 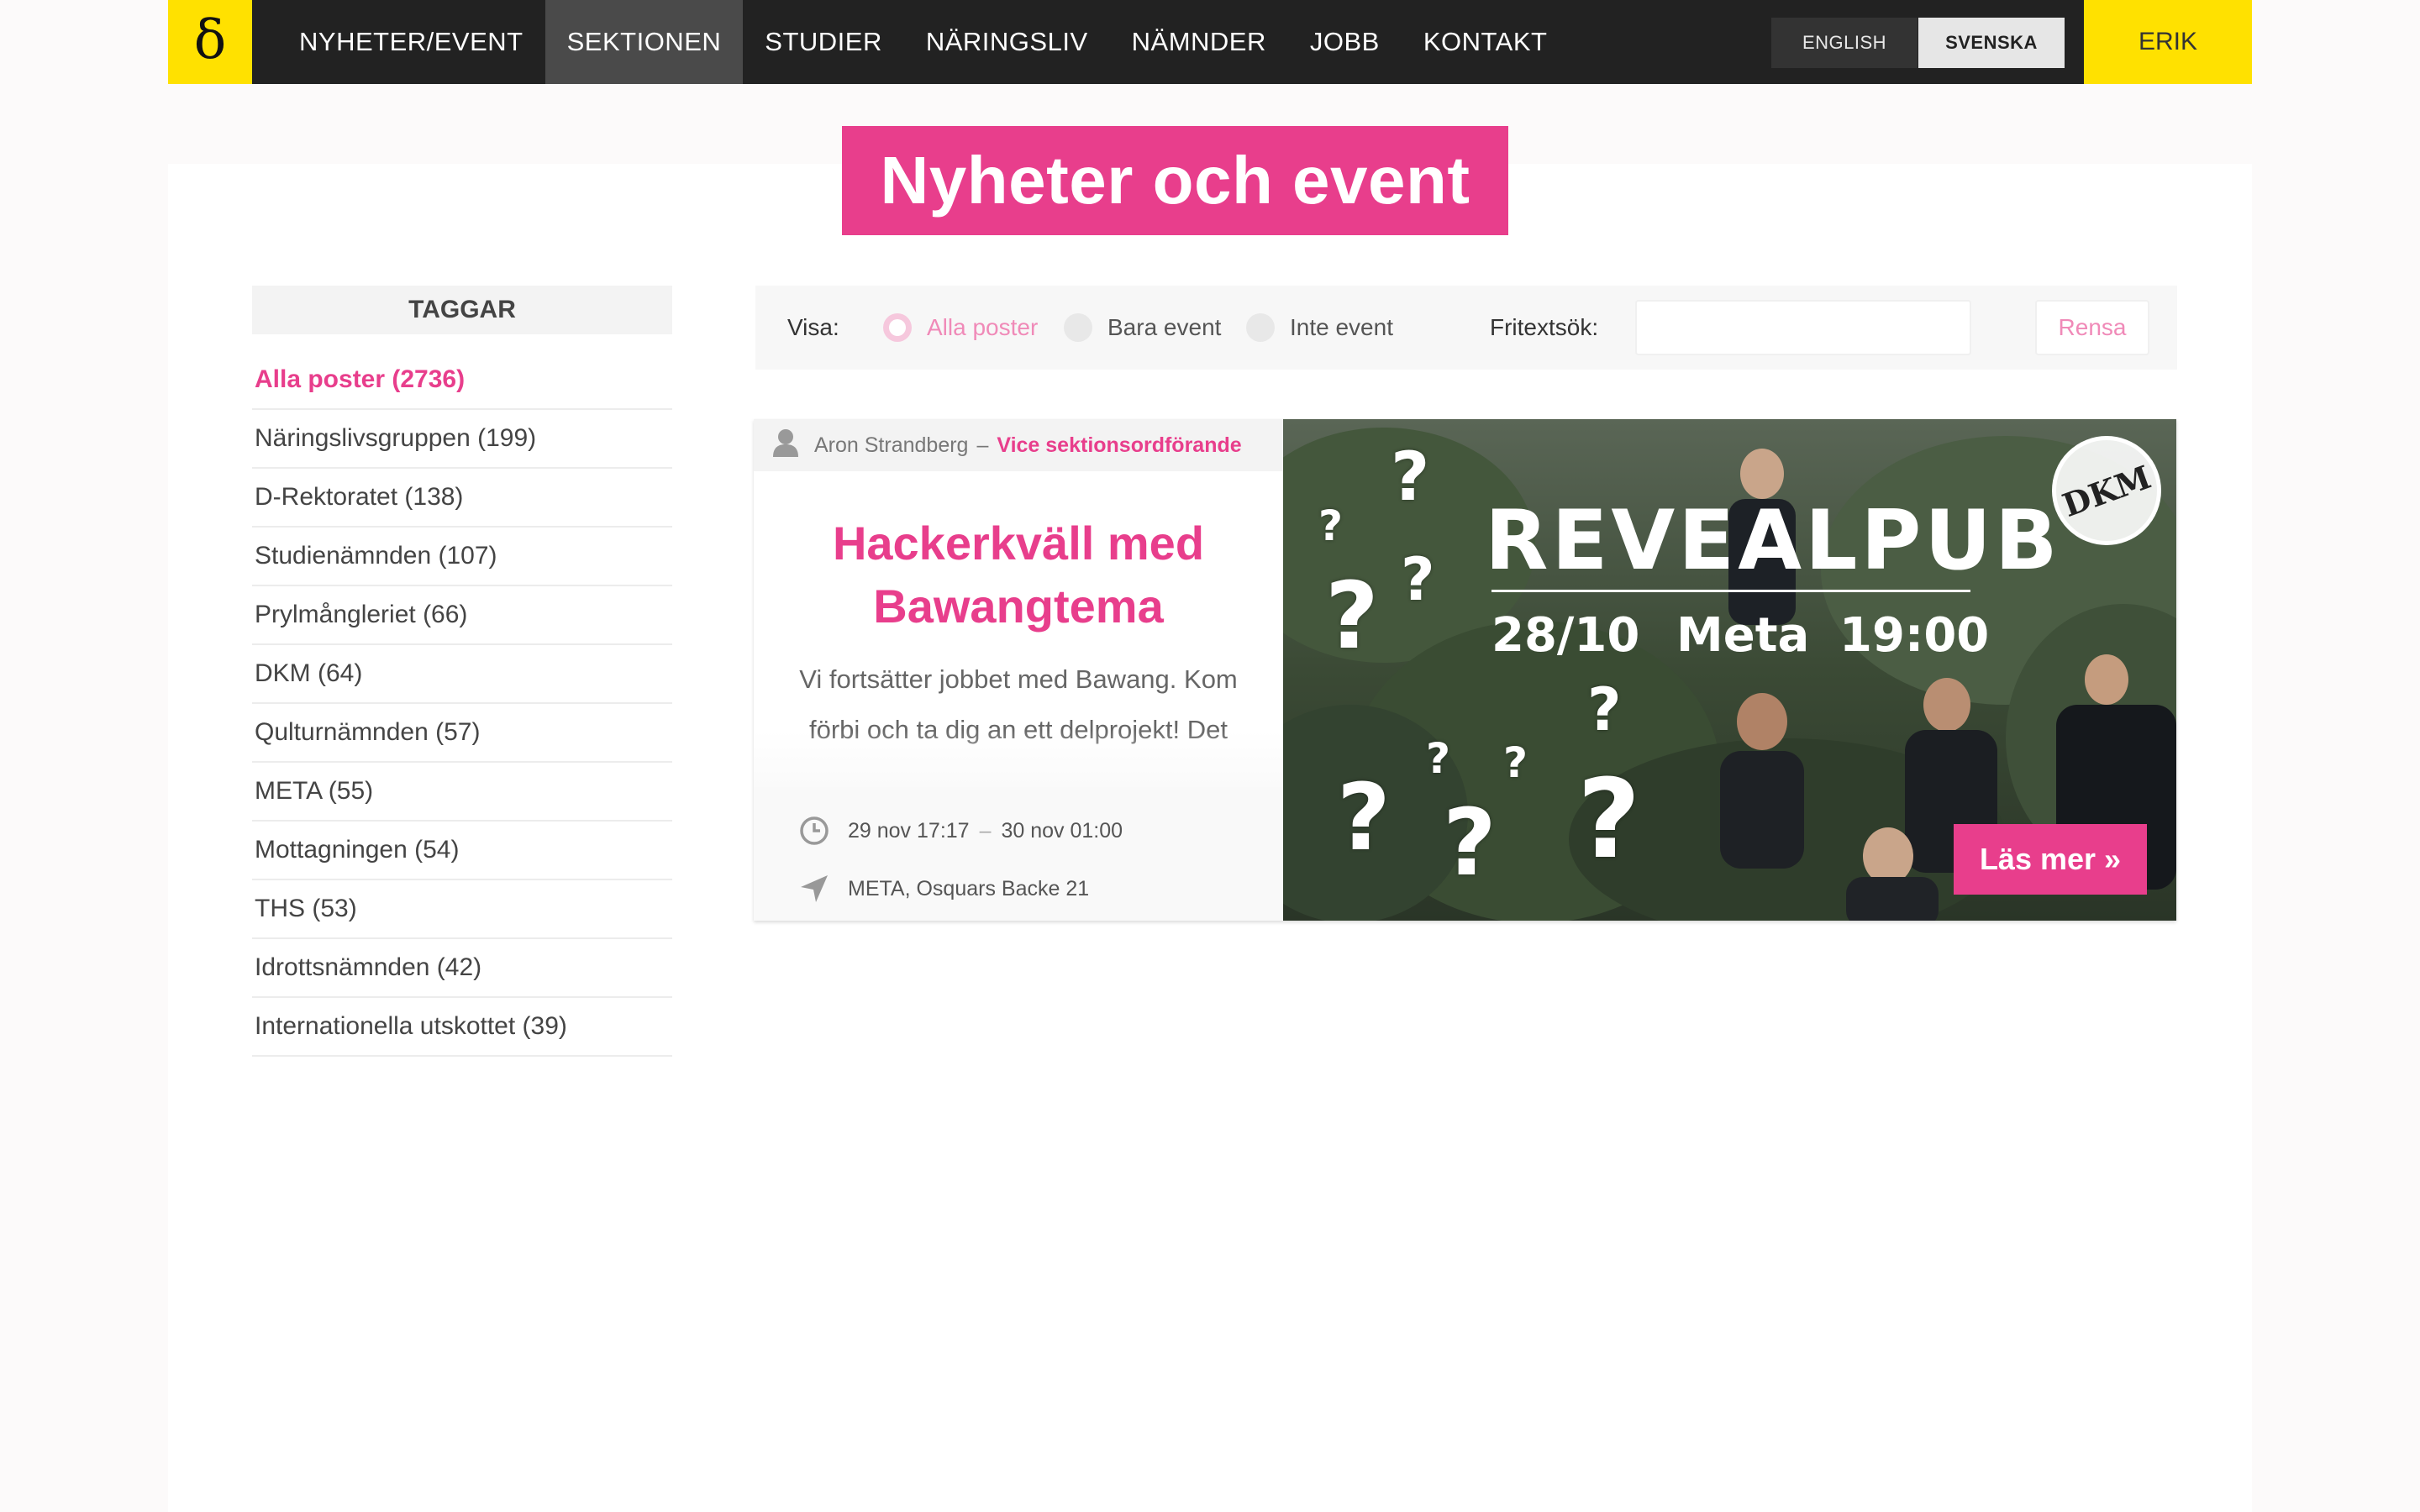 I want to click on tag-naringslivsgruppen: Näringslivsgruppen (199), so click(x=462, y=439).